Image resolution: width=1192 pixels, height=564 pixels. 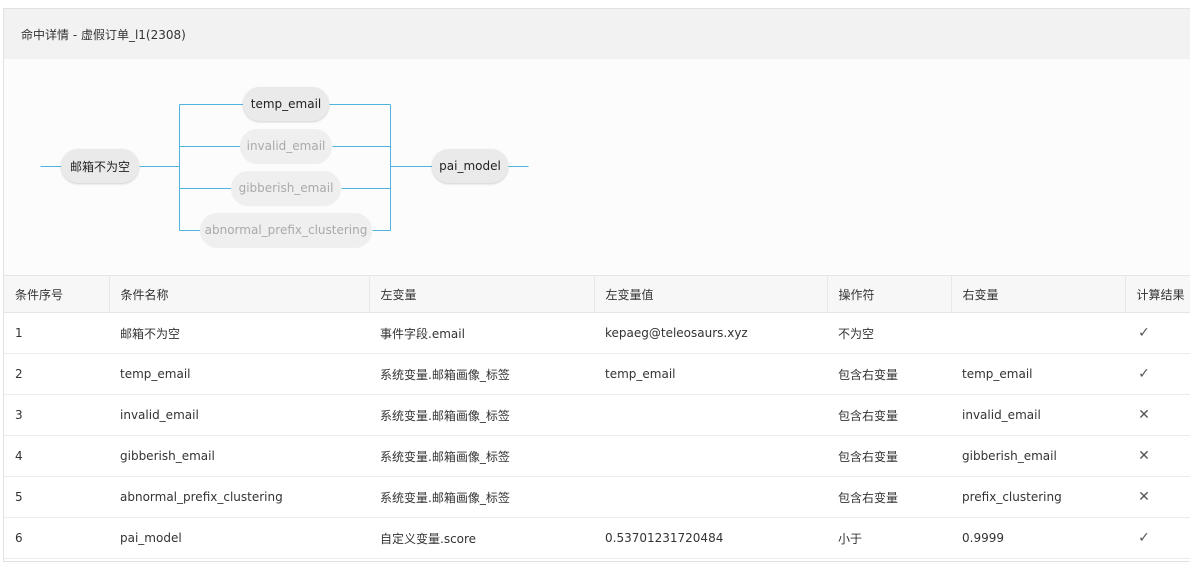 I want to click on cell-operator: 小于, so click(x=889, y=538).